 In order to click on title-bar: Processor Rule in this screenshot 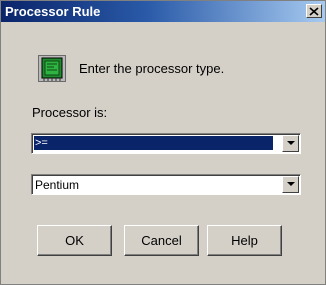, I will do `click(163, 11)`.